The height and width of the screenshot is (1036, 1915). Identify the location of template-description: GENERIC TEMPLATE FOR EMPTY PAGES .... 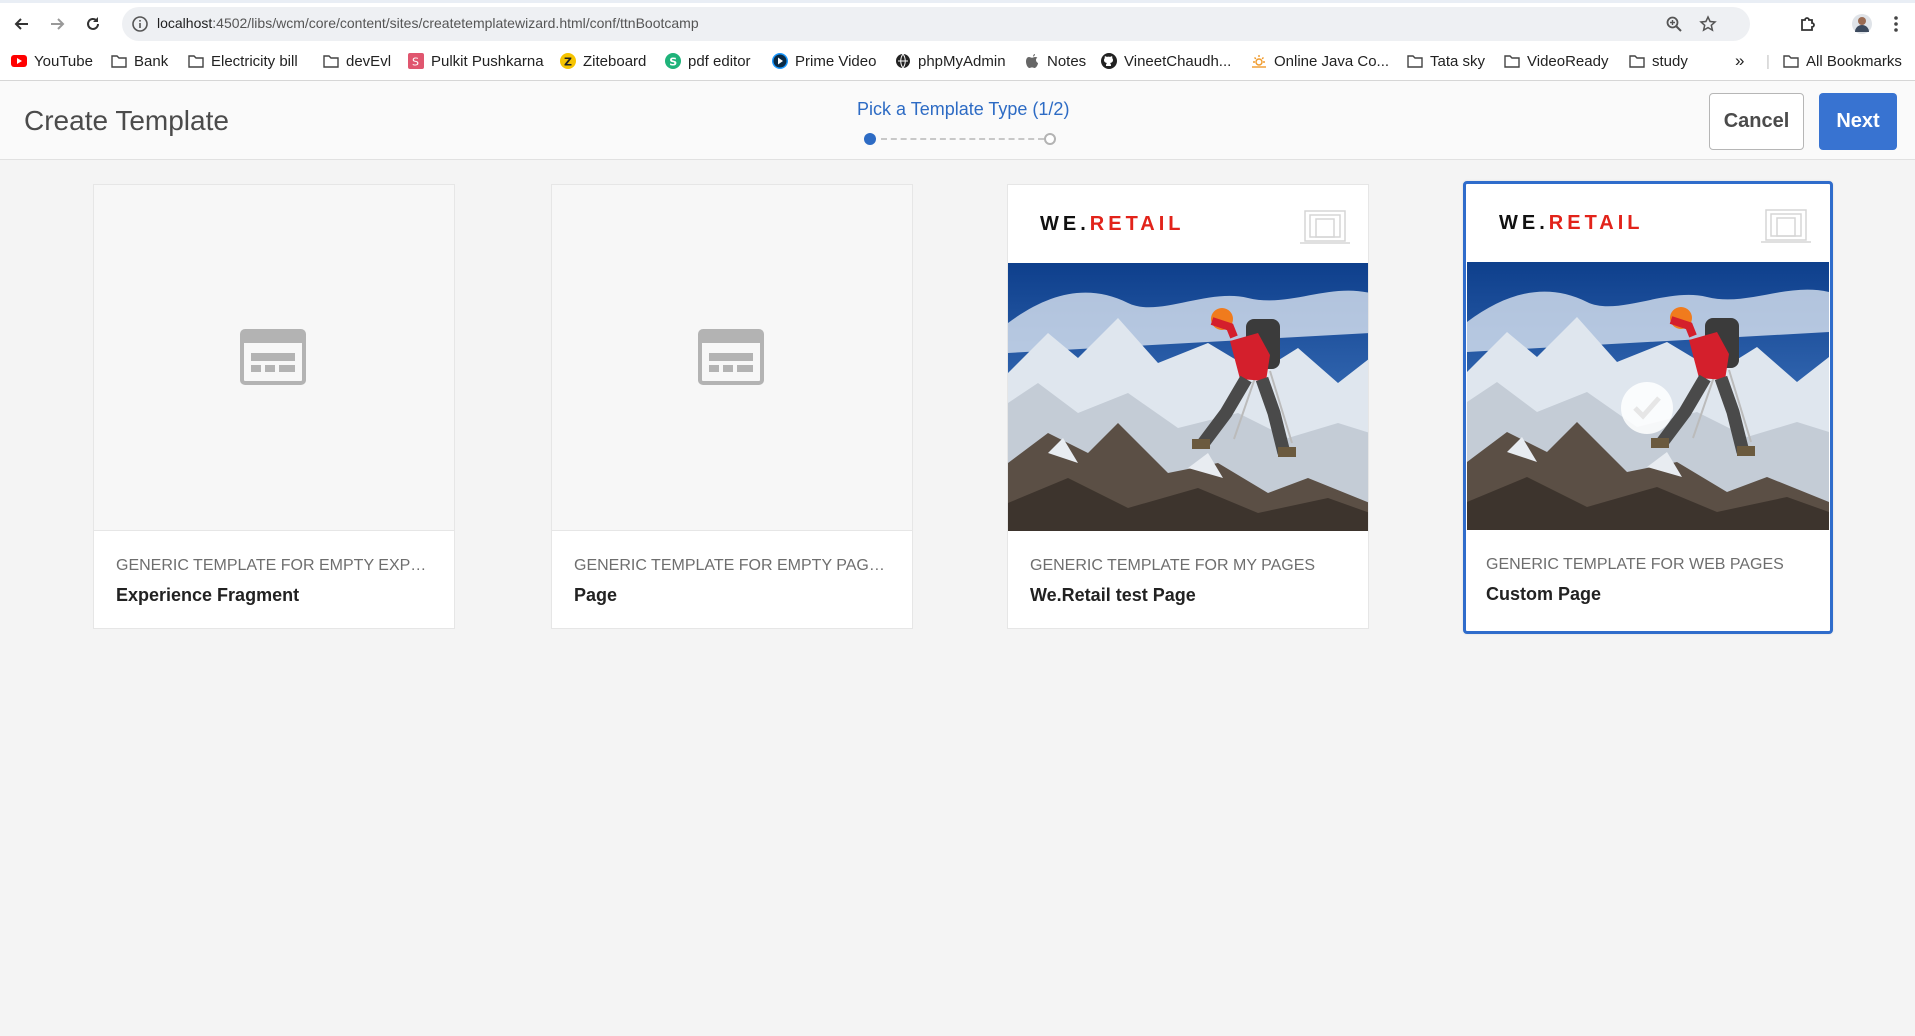
(734, 565).